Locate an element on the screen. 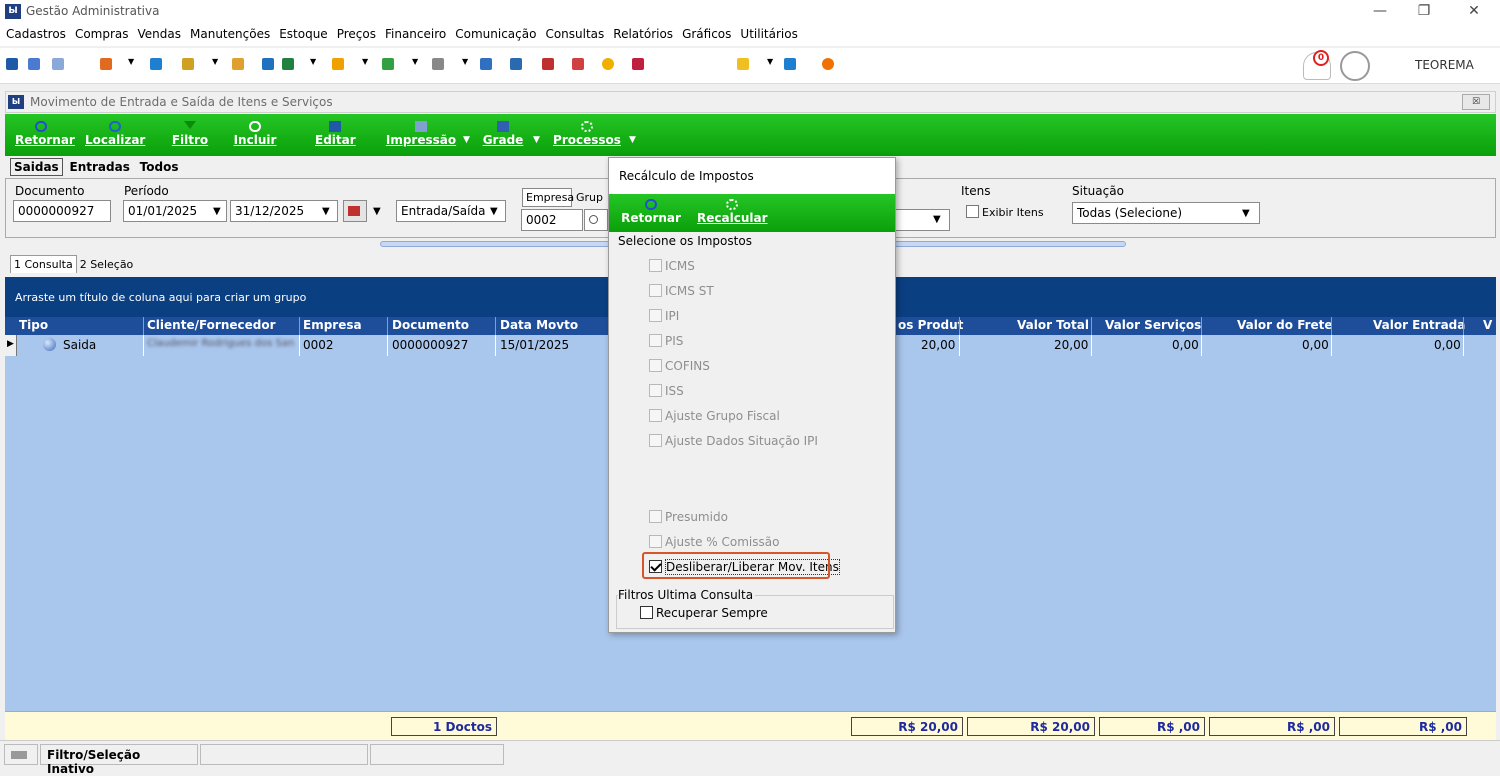  ajuste-grupo-fiscal-box is located at coordinates (655, 415).